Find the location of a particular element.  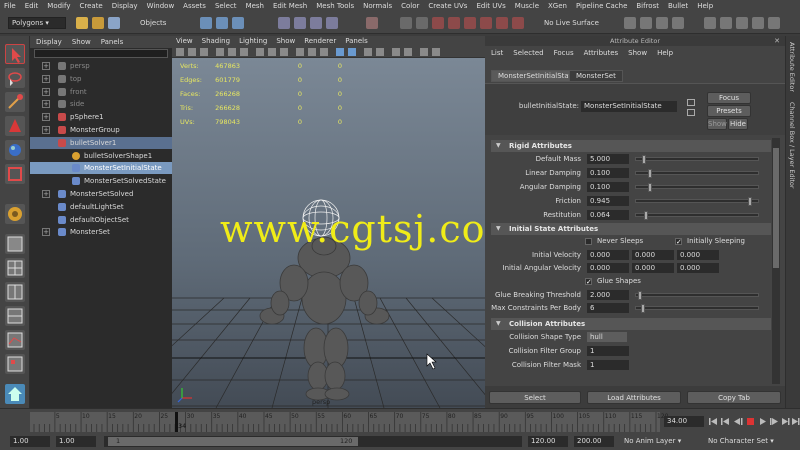

step-back-key-icon is located at coordinates (738, 421).